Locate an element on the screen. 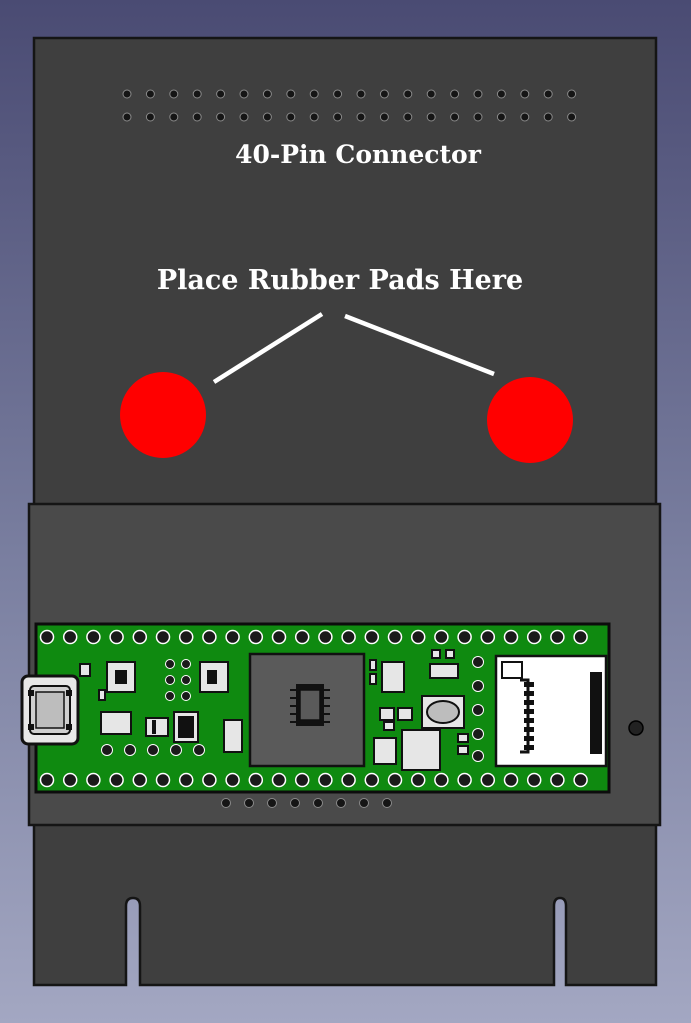 This screenshot has width=691, height=1023. sd-card-slot-icon is located at coordinates (551, 711).